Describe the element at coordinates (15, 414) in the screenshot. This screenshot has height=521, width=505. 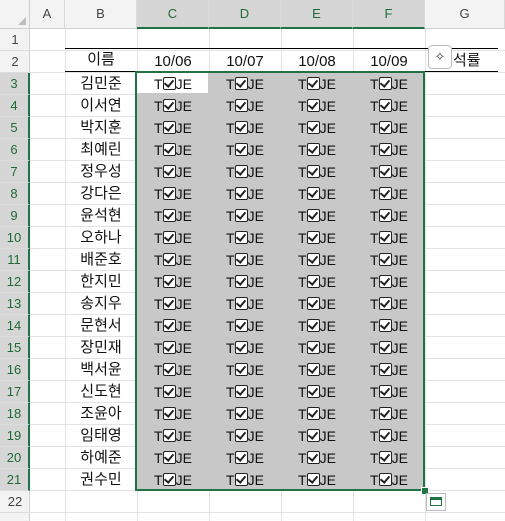
I see `row-header-18: 18` at that location.